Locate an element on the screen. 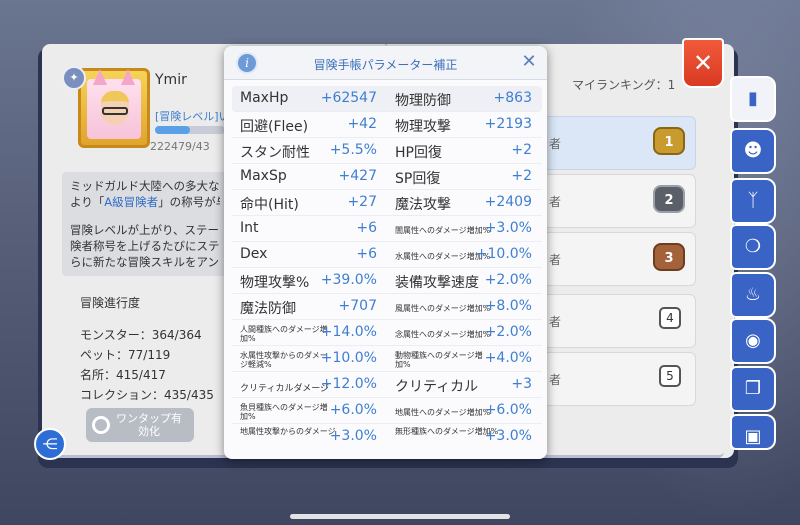 The image size is (800, 525). param-value: +8.0% is located at coordinates (508, 306).